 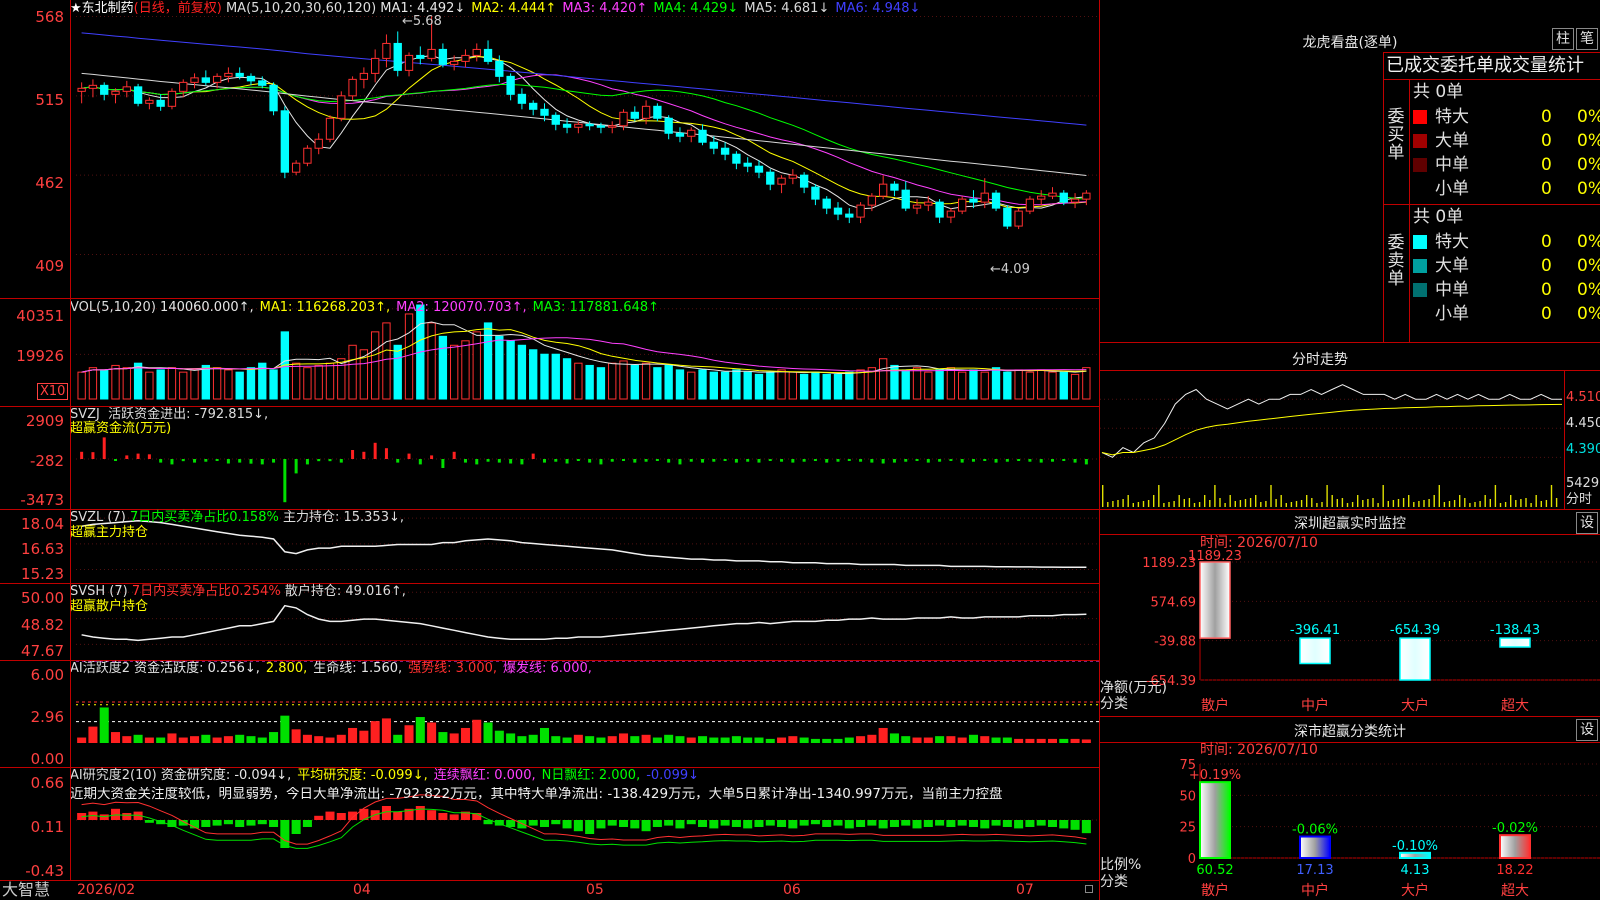 I want to click on ai-research-panel, so click(x=550, y=824).